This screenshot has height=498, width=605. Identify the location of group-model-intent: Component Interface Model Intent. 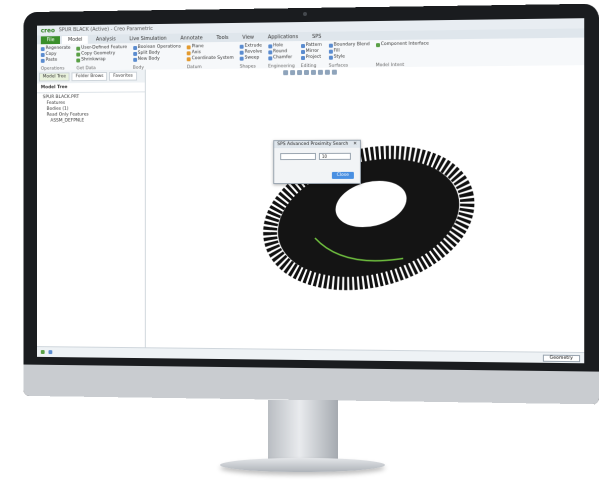
(402, 55).